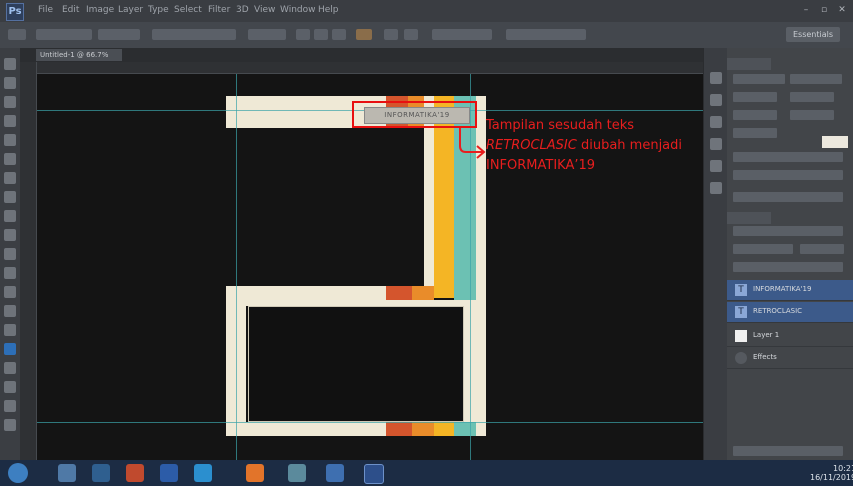 This screenshot has height=486, width=853. What do you see at coordinates (194, 34) in the screenshot?
I see `font-size-select` at bounding box center [194, 34].